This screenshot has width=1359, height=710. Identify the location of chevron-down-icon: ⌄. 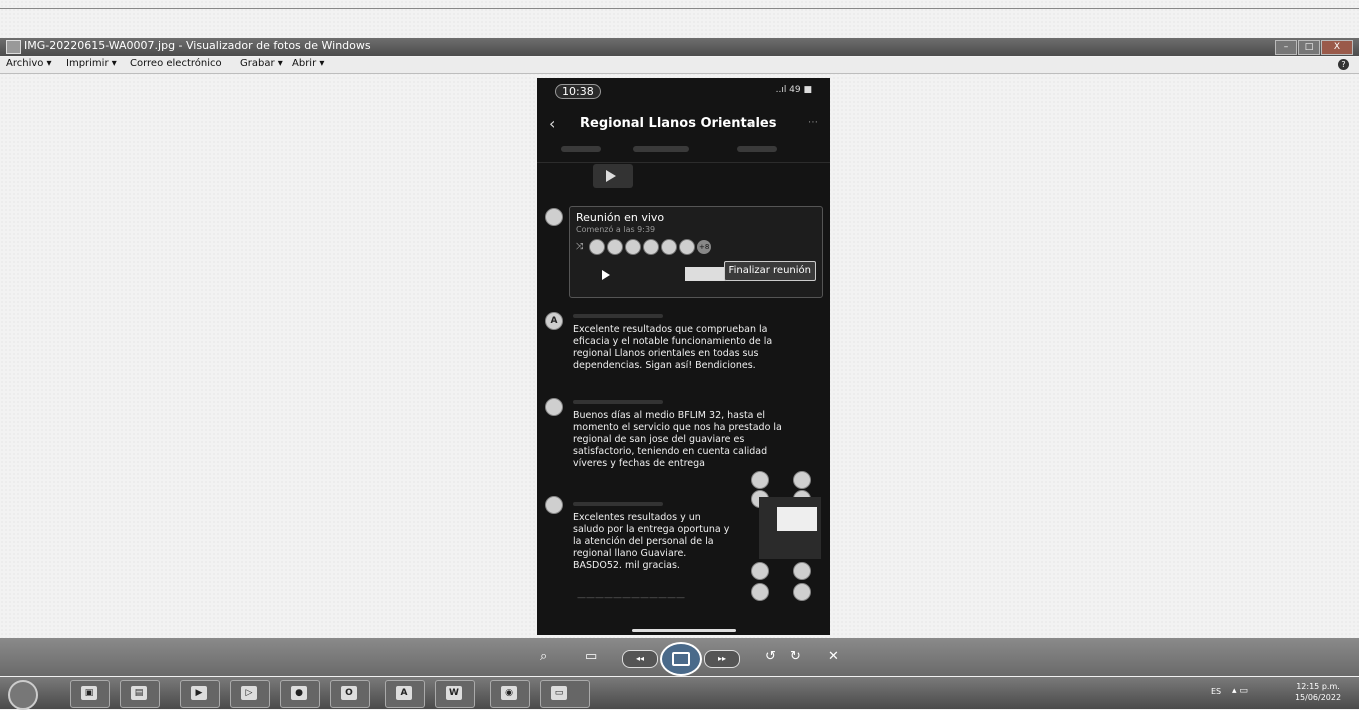
(752, 122).